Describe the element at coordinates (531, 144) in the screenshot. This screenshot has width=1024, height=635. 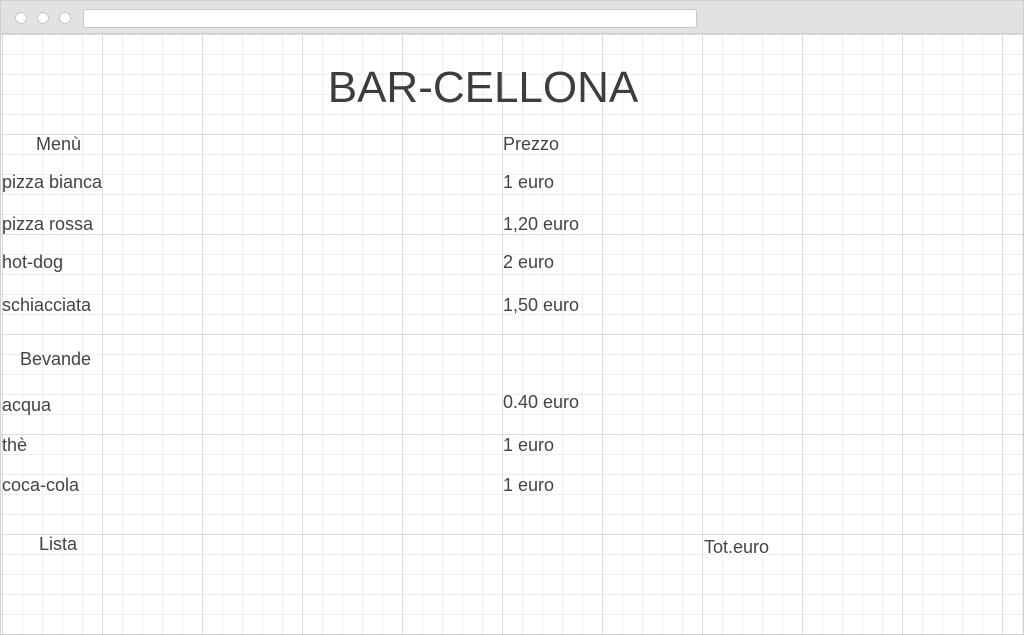
I see `price-header: Prezzo` at that location.